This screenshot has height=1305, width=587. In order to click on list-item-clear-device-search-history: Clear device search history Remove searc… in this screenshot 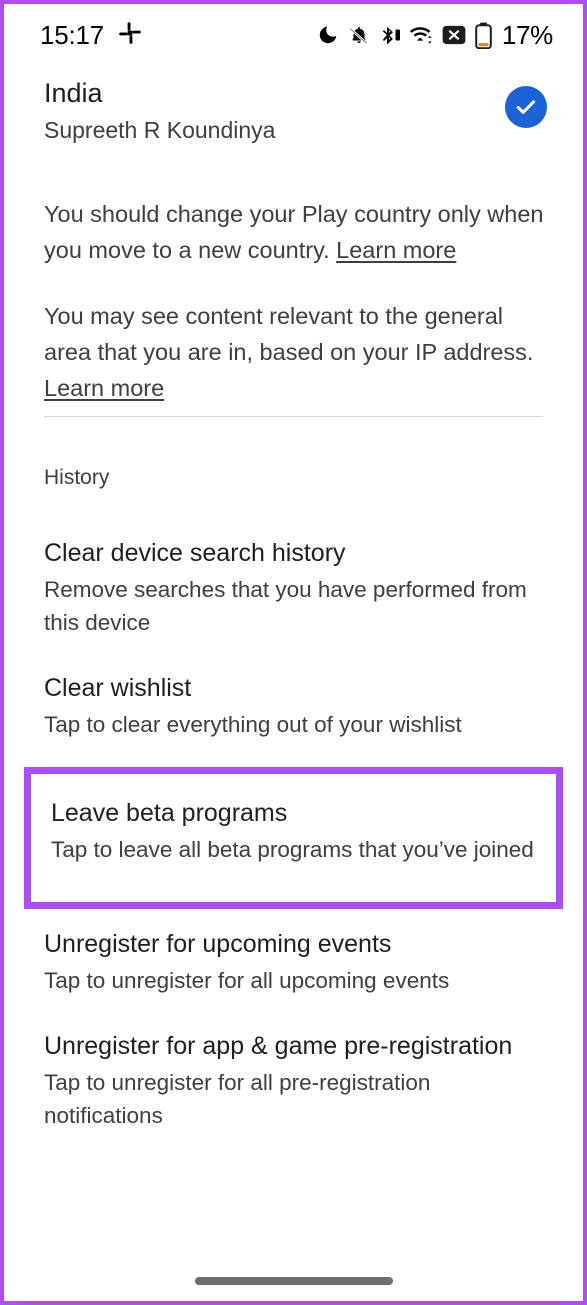, I will do `click(293, 587)`.